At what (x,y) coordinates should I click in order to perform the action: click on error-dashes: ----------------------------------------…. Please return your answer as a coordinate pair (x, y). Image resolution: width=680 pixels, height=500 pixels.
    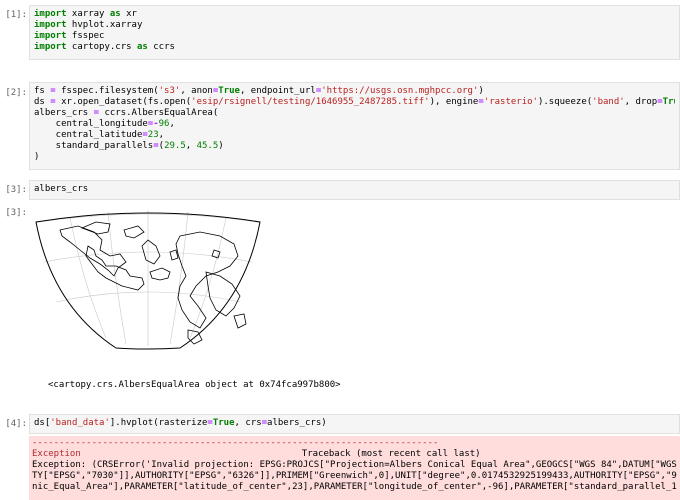
    Looking at the image, I should click on (235, 443).